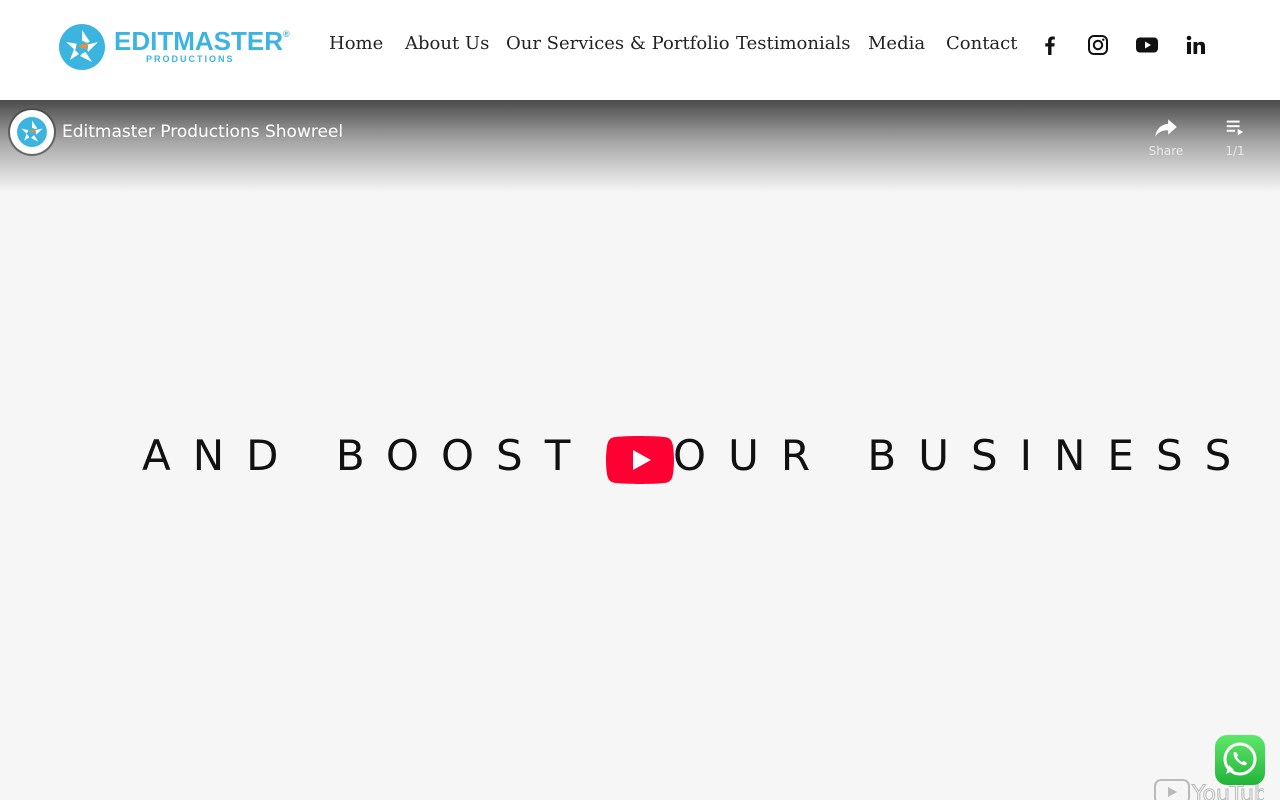  What do you see at coordinates (1166, 128) in the screenshot?
I see `share-icon` at bounding box center [1166, 128].